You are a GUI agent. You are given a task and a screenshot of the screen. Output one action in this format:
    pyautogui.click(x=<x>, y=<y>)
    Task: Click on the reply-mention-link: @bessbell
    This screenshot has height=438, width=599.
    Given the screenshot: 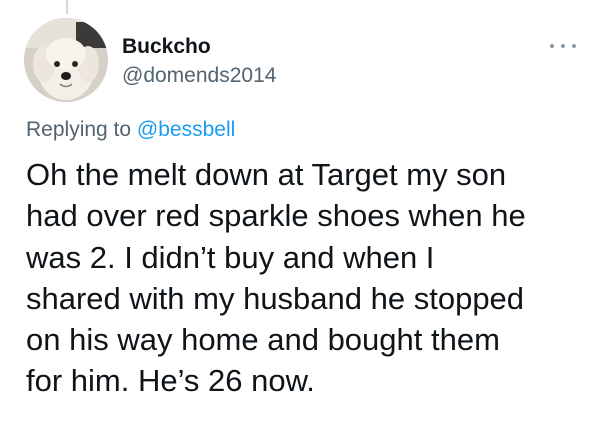 What is the action you would take?
    pyautogui.click(x=186, y=129)
    